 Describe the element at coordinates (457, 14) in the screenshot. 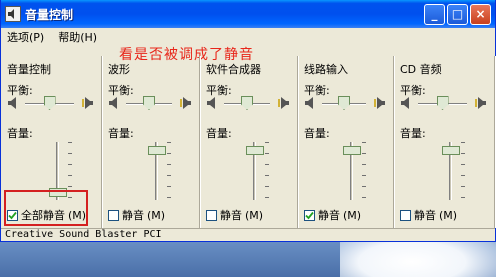

I see `maximize-button: □` at that location.